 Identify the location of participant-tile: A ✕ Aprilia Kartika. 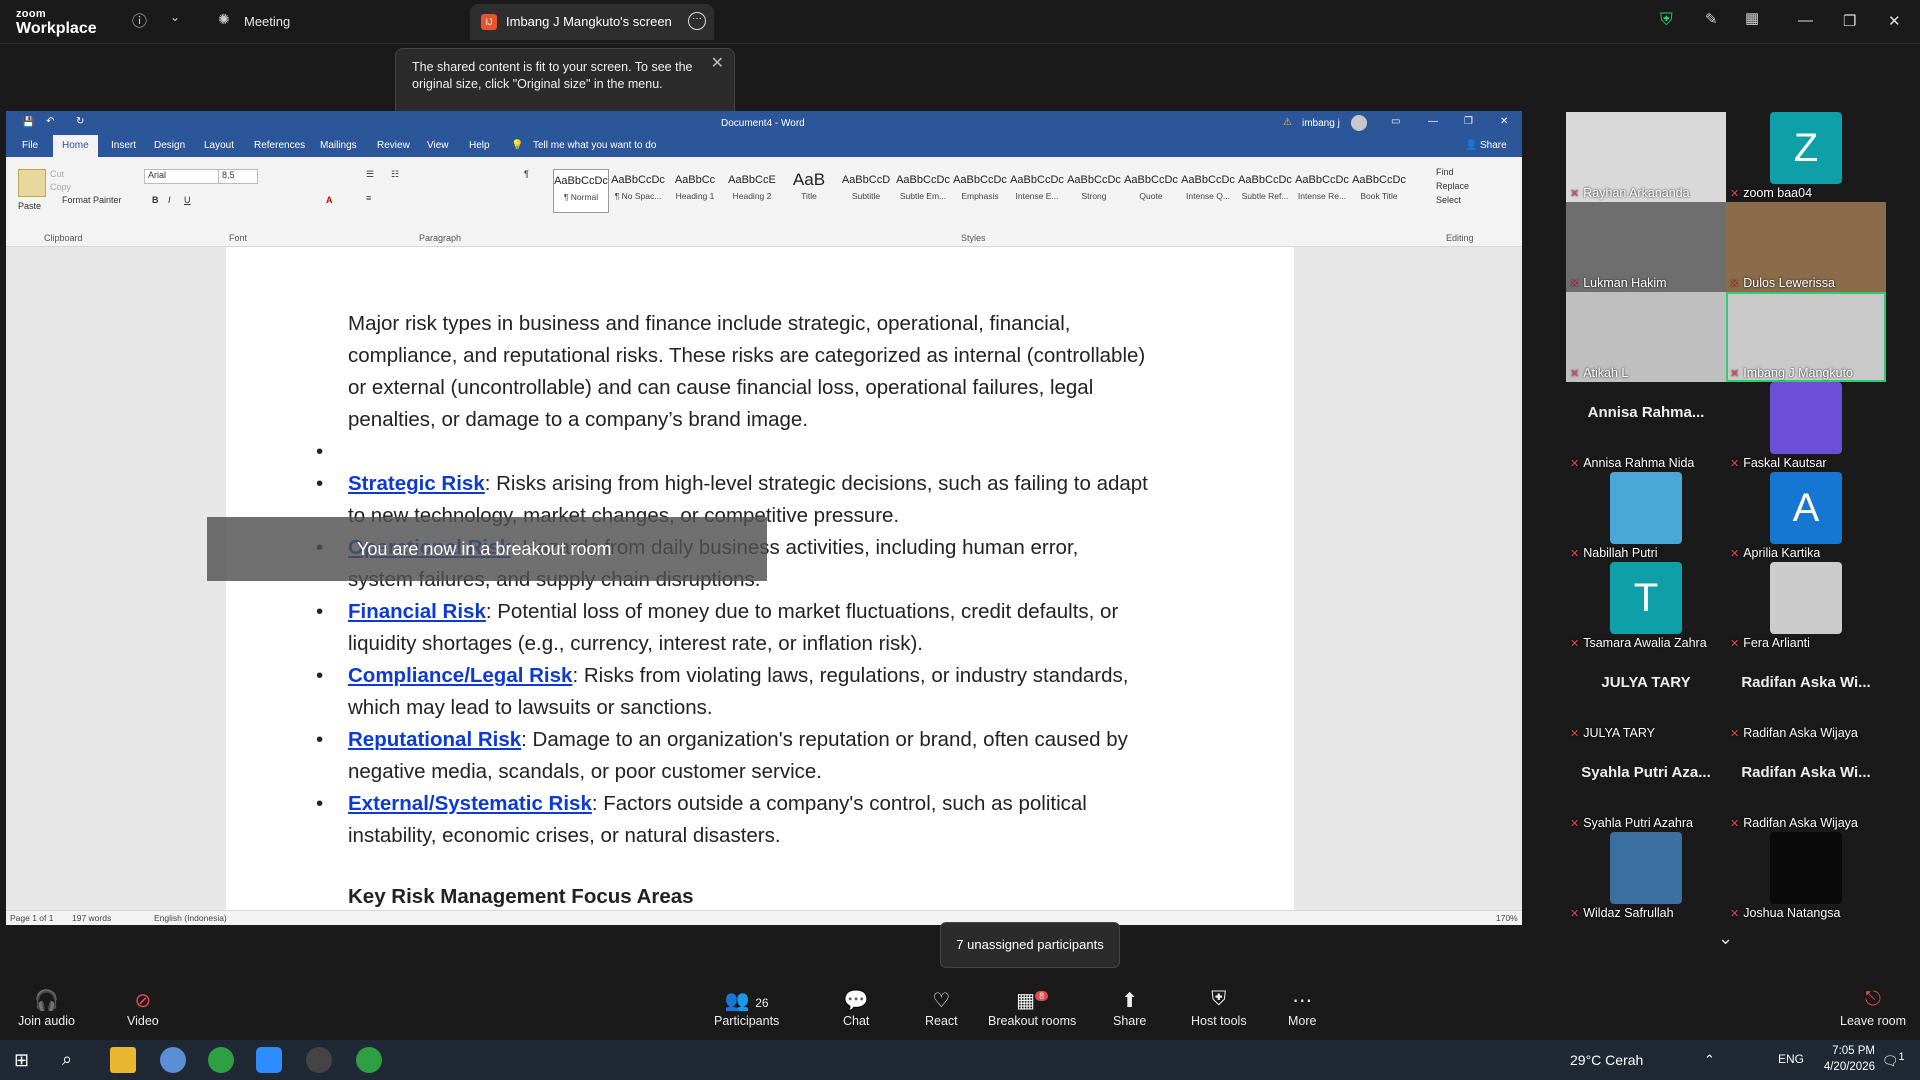
(1806, 517).